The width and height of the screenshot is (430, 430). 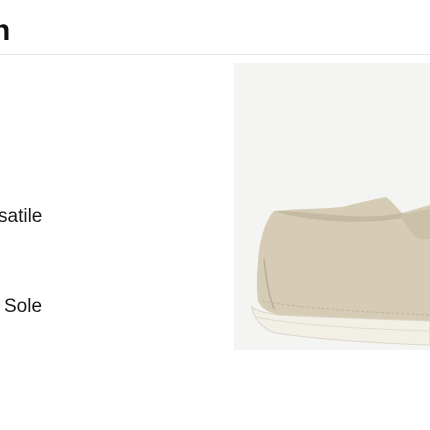 I want to click on feature-text-versatile: satile, so click(x=21, y=216).